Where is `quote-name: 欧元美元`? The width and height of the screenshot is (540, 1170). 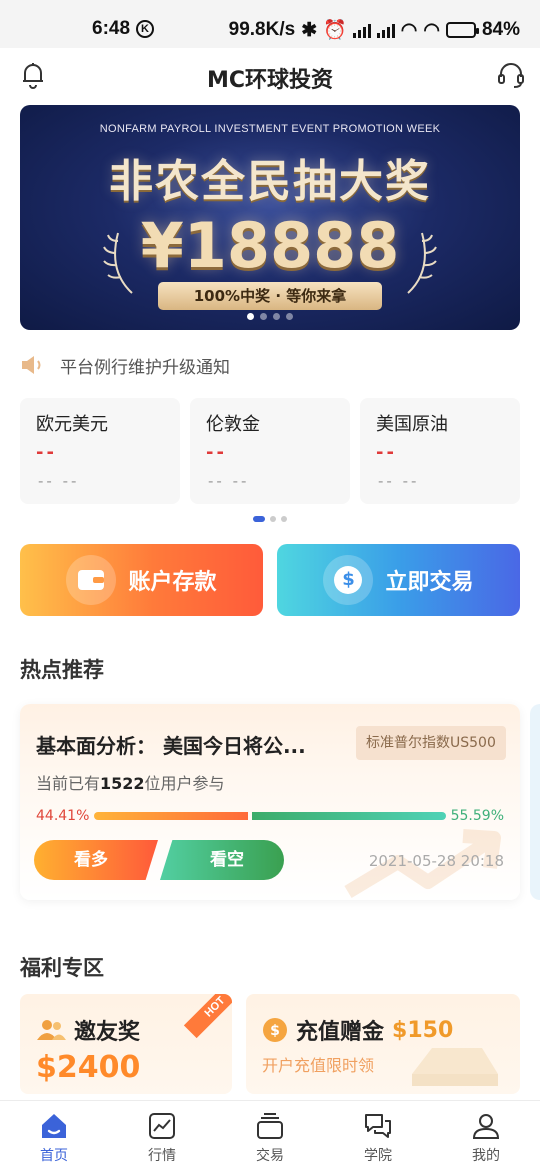 quote-name: 欧元美元 is located at coordinates (72, 424).